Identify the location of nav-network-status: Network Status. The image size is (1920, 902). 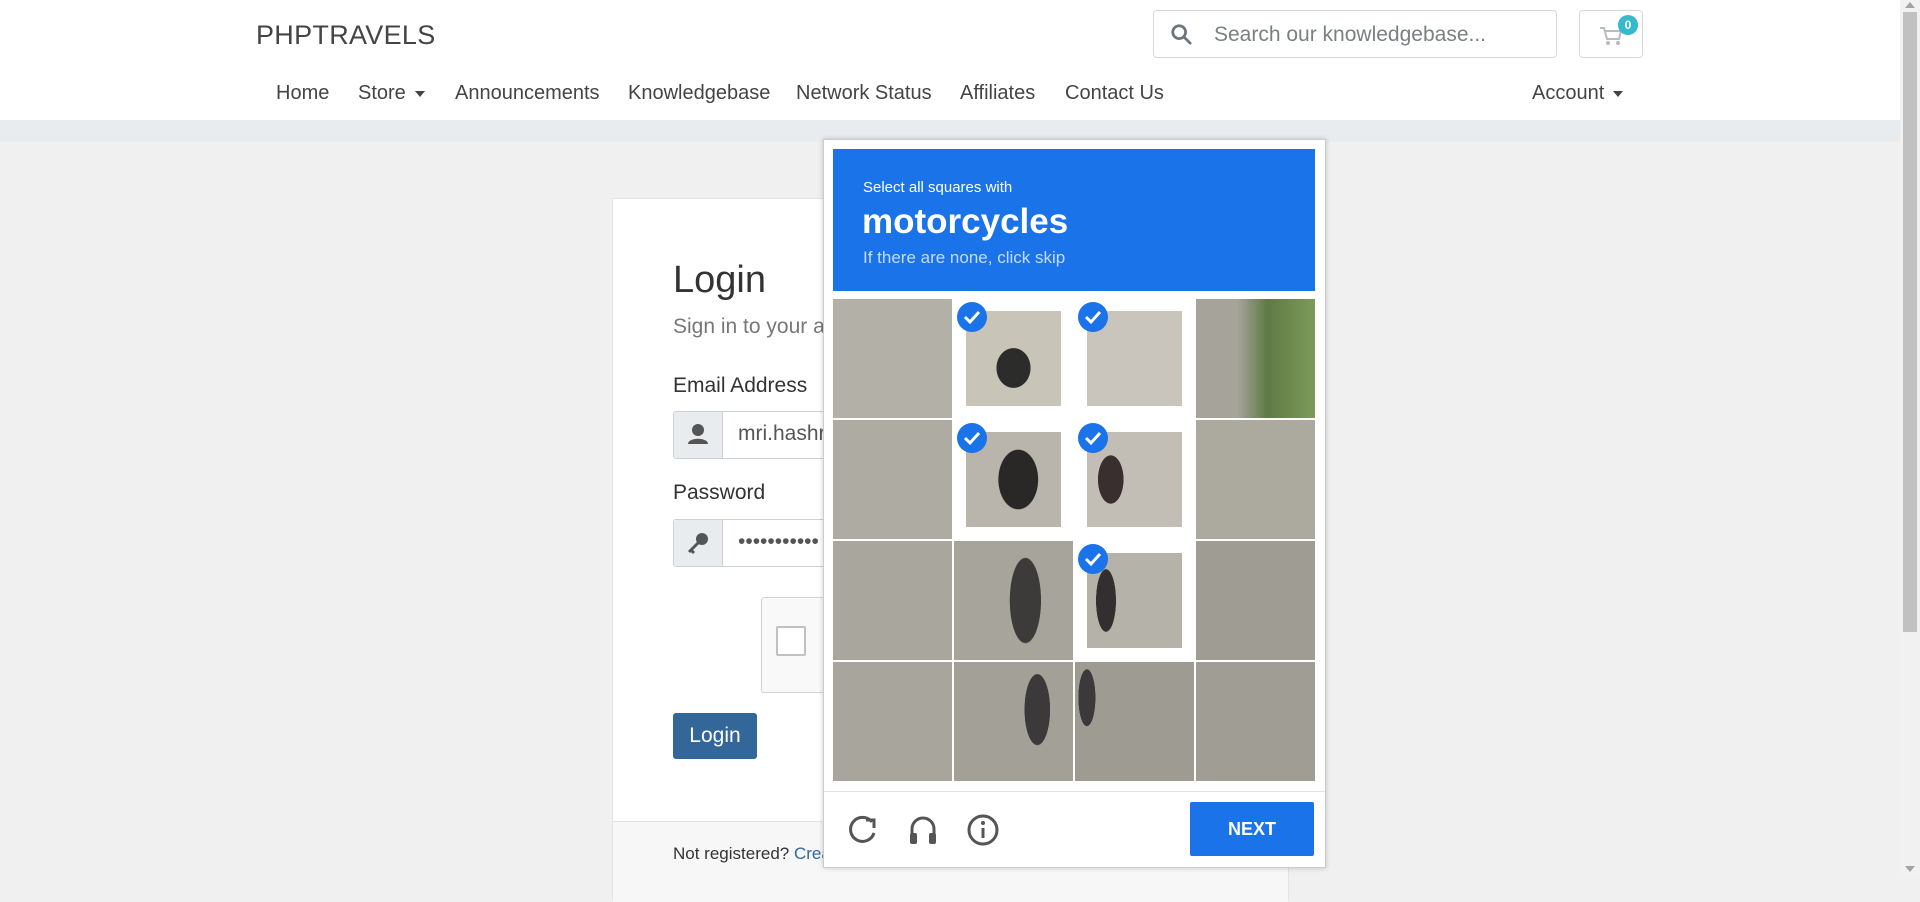
(864, 93).